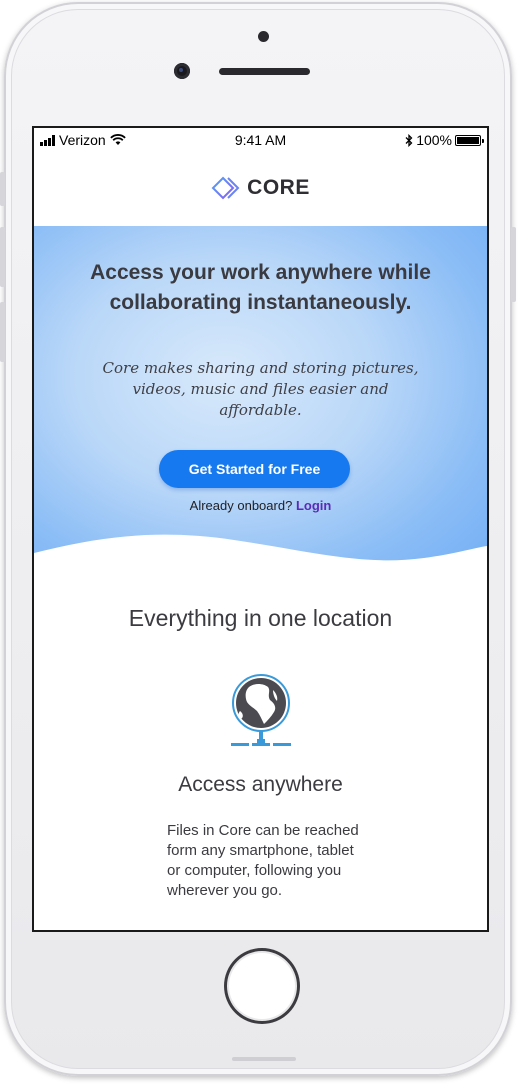 The image size is (519, 1086). What do you see at coordinates (241, 505) in the screenshot?
I see `onboard-text: Already onboard?` at bounding box center [241, 505].